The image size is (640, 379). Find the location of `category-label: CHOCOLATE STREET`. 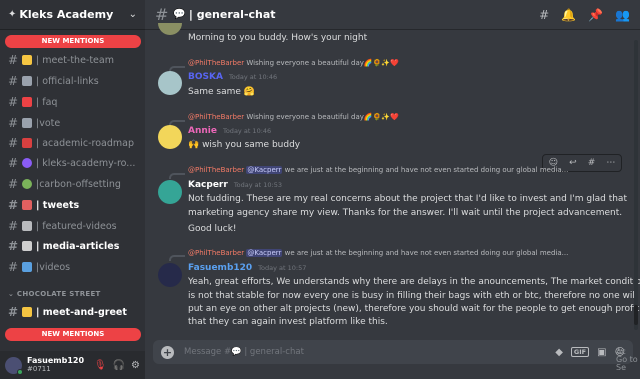

category-label: CHOCOLATE STREET is located at coordinates (58, 294).